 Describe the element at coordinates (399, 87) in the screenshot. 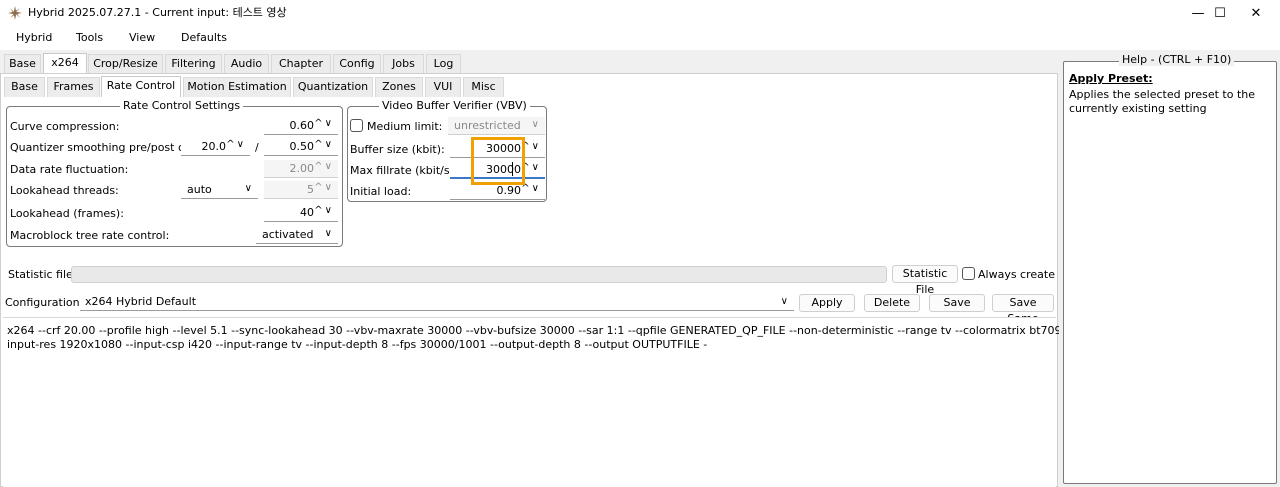

I see `subtab-zones: Zones` at that location.